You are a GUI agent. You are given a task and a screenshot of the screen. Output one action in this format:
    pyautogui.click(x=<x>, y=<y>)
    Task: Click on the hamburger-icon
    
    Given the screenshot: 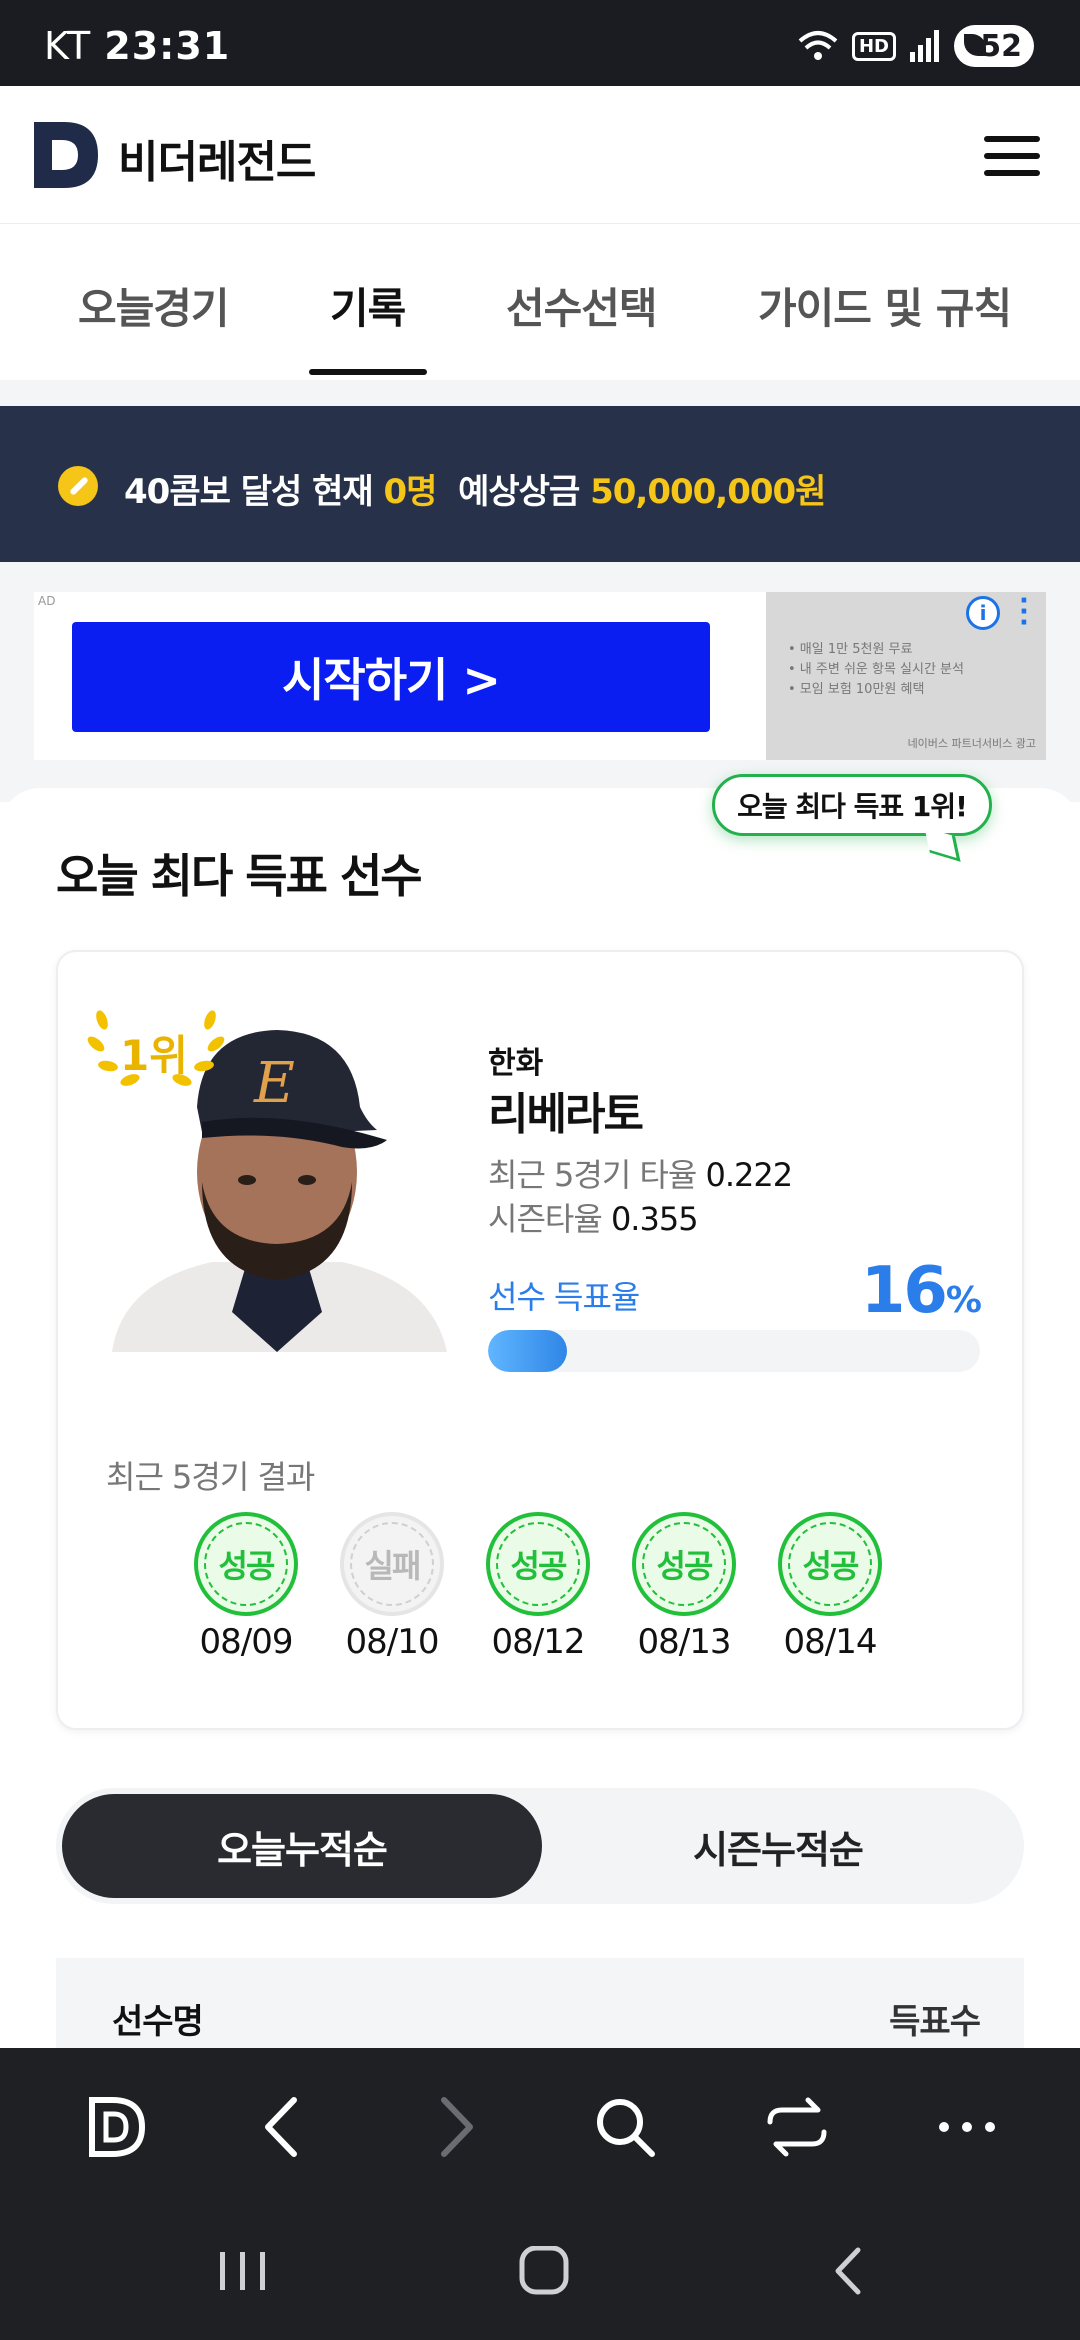 What is the action you would take?
    pyautogui.click(x=1012, y=156)
    